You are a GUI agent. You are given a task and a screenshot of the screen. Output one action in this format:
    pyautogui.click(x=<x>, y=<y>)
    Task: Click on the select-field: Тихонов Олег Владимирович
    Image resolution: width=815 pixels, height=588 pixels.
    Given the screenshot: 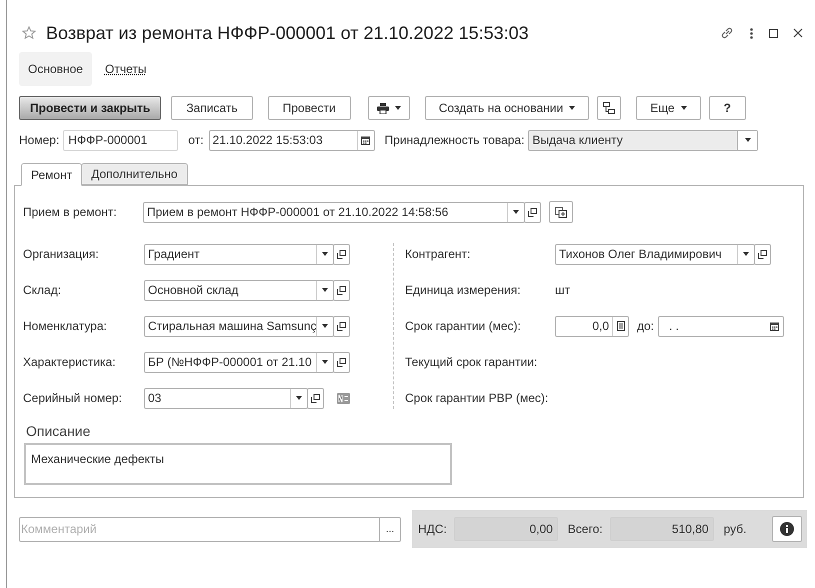 What is the action you would take?
    pyautogui.click(x=655, y=254)
    